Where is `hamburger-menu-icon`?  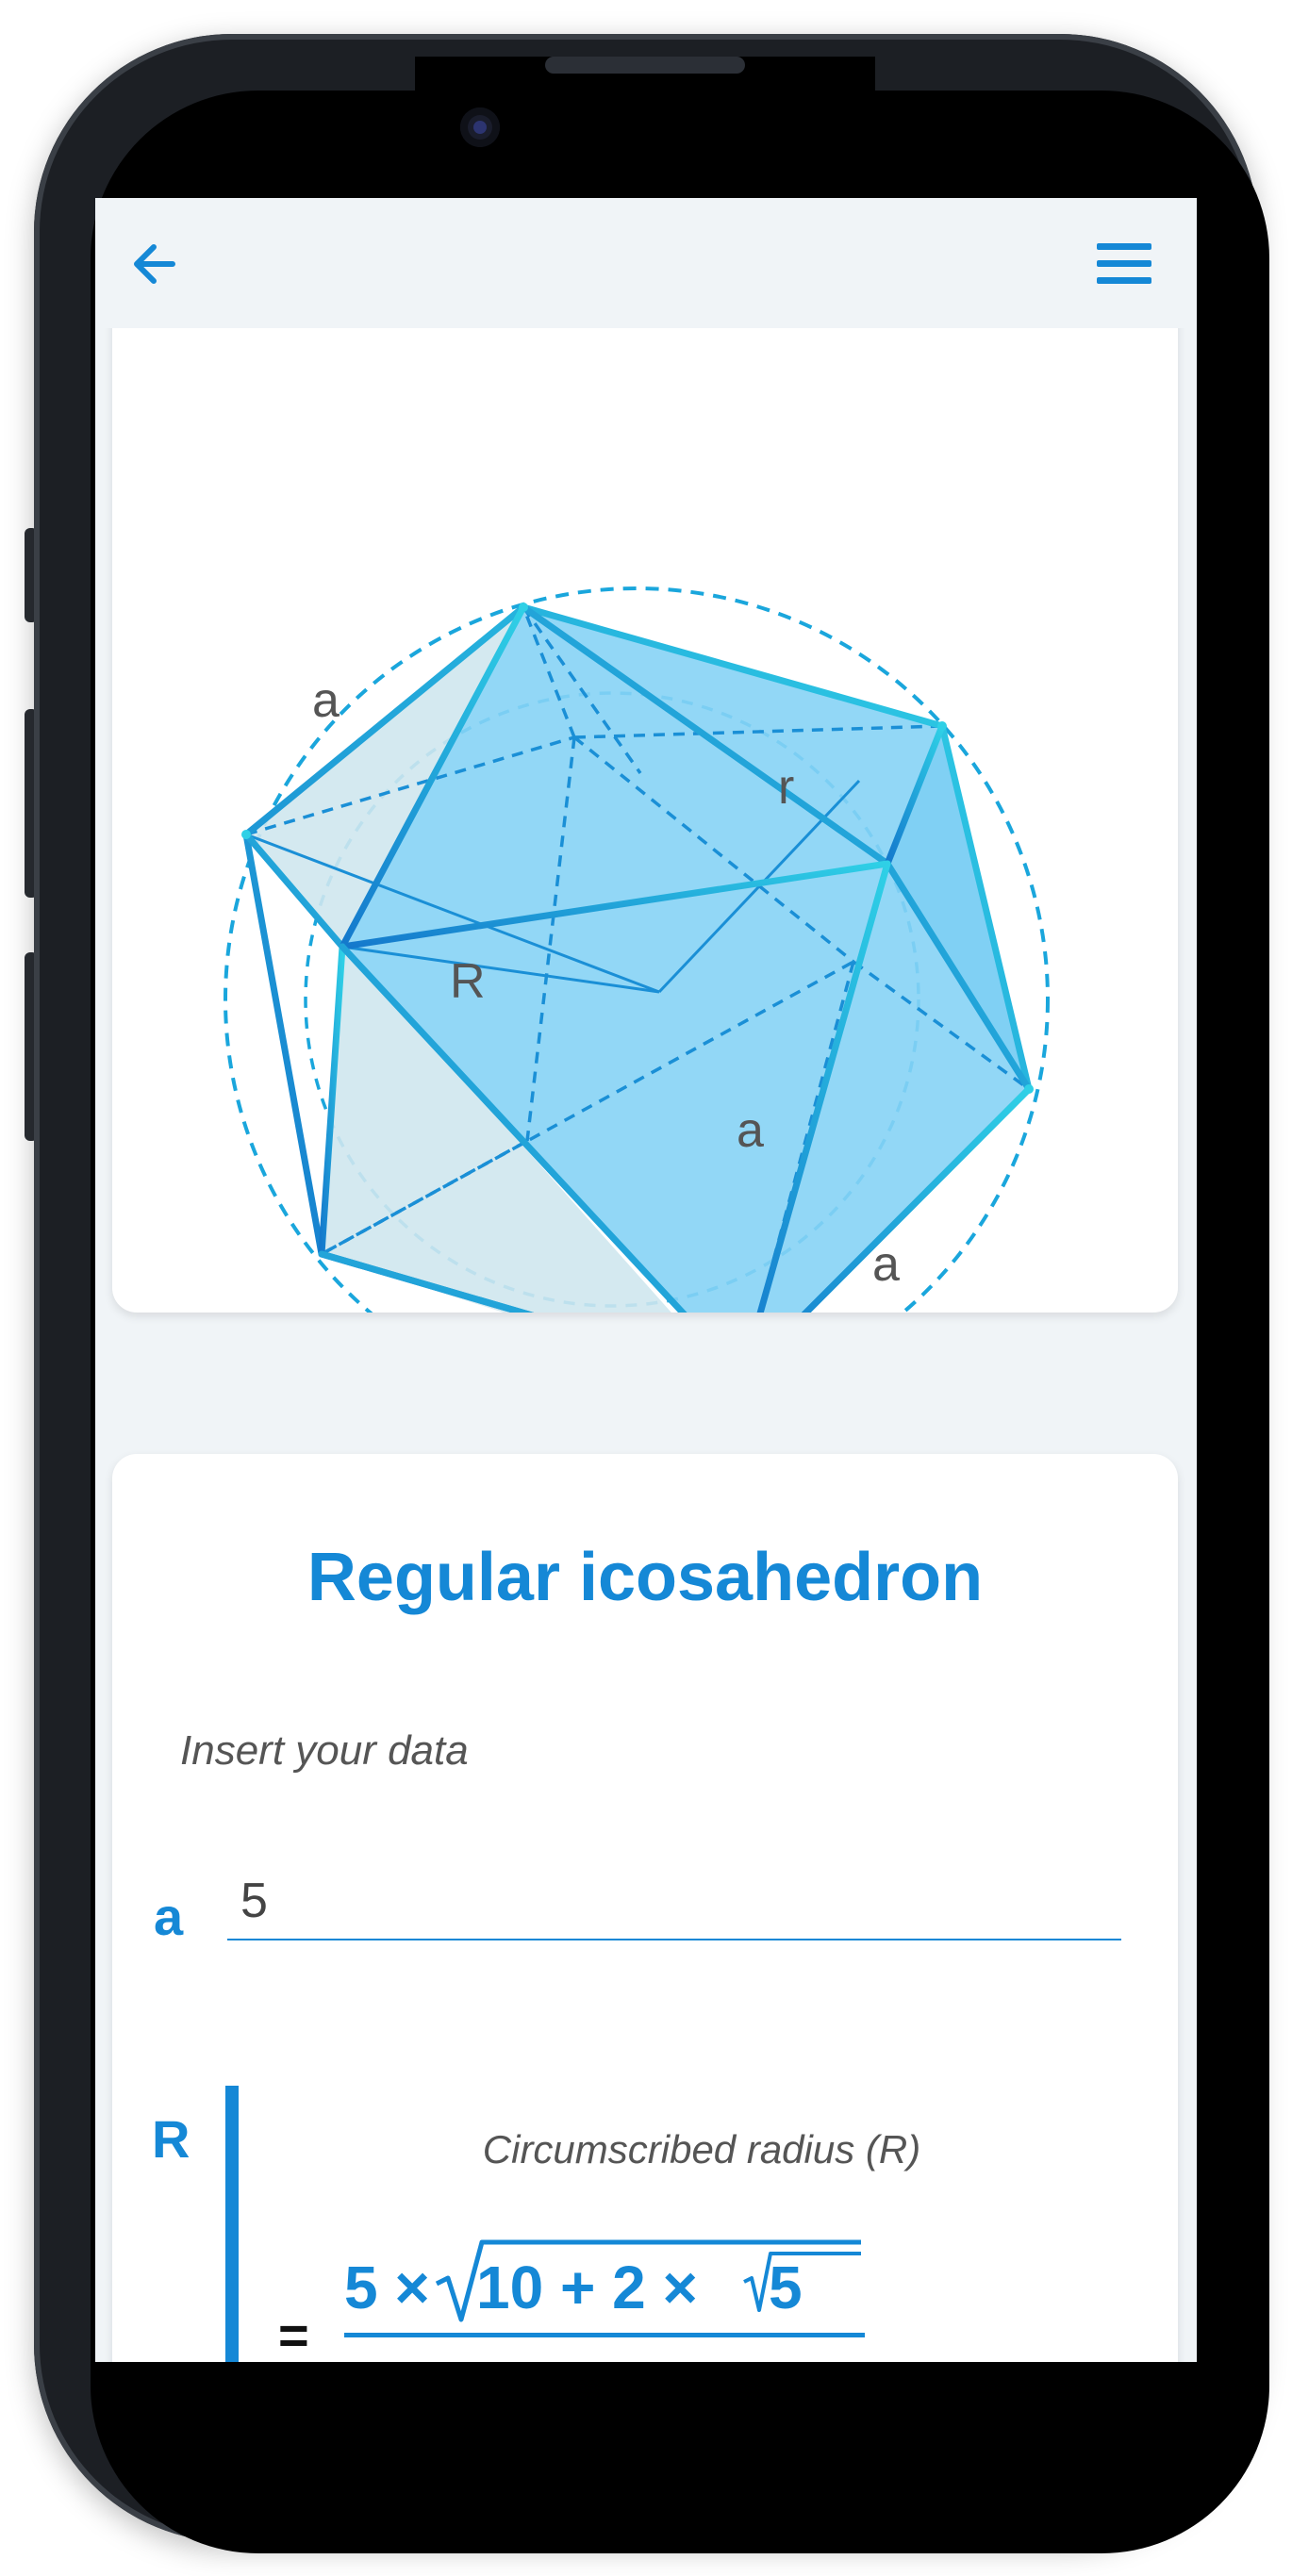 hamburger-menu-icon is located at coordinates (1124, 263).